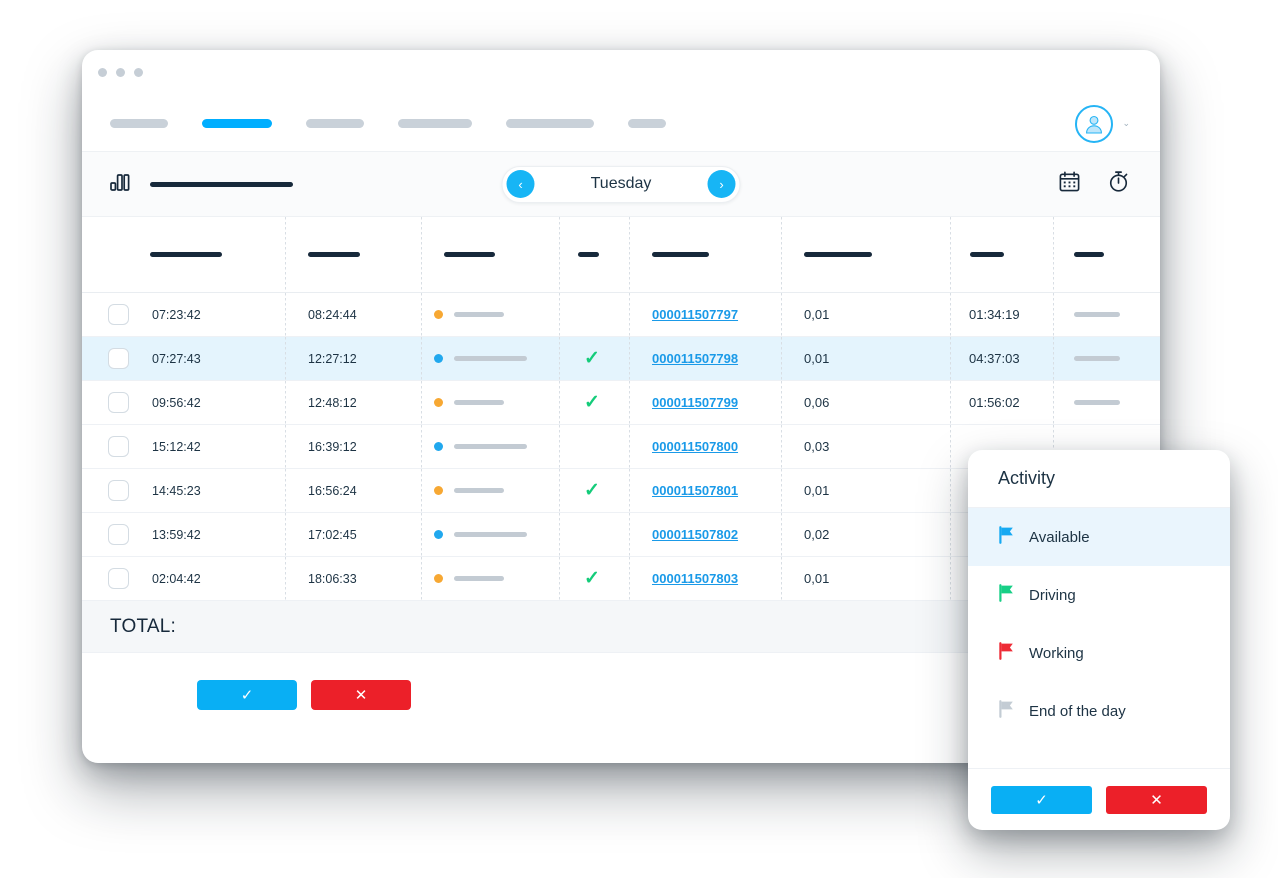  I want to click on end-time-value: 17:02:45, so click(332, 534).